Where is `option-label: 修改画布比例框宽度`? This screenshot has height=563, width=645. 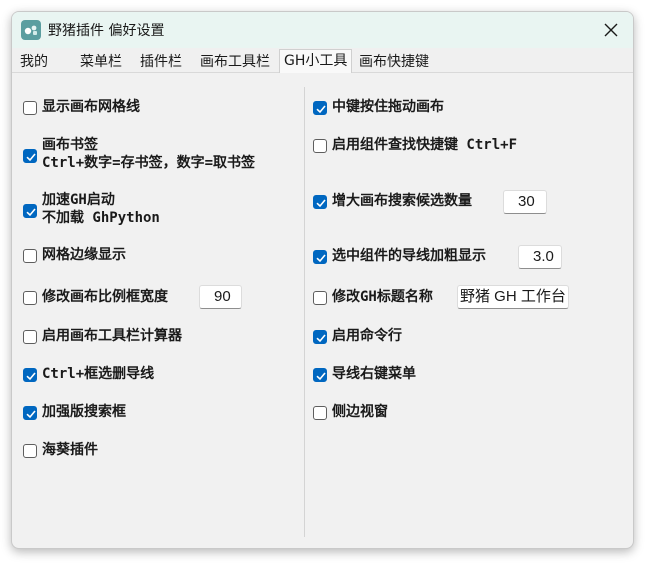 option-label: 修改画布比例框宽度 is located at coordinates (105, 297).